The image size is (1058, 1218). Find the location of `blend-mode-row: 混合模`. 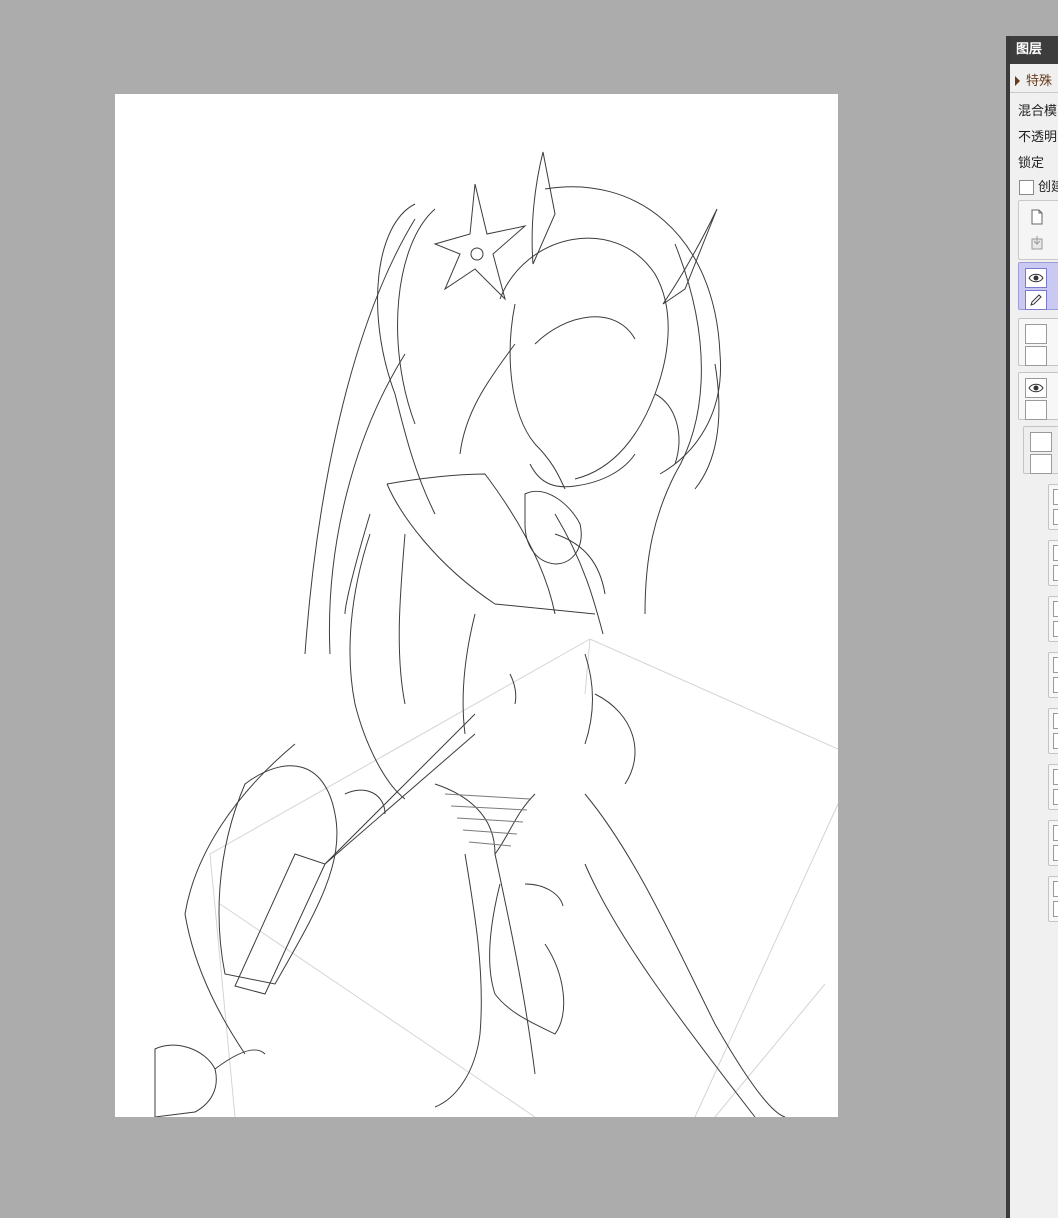

blend-mode-row: 混合模 is located at coordinates (1037, 109).